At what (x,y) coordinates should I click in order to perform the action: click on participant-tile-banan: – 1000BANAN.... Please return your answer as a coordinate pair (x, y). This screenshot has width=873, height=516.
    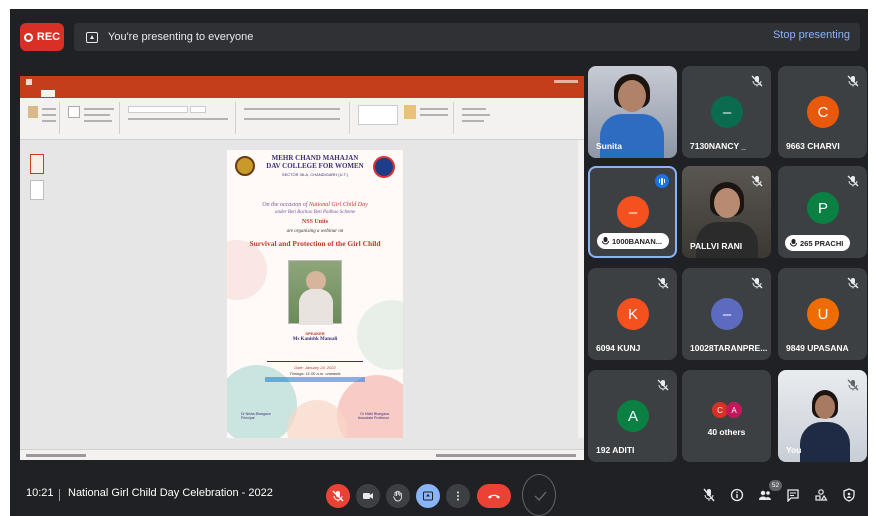
    Looking at the image, I should click on (632, 212).